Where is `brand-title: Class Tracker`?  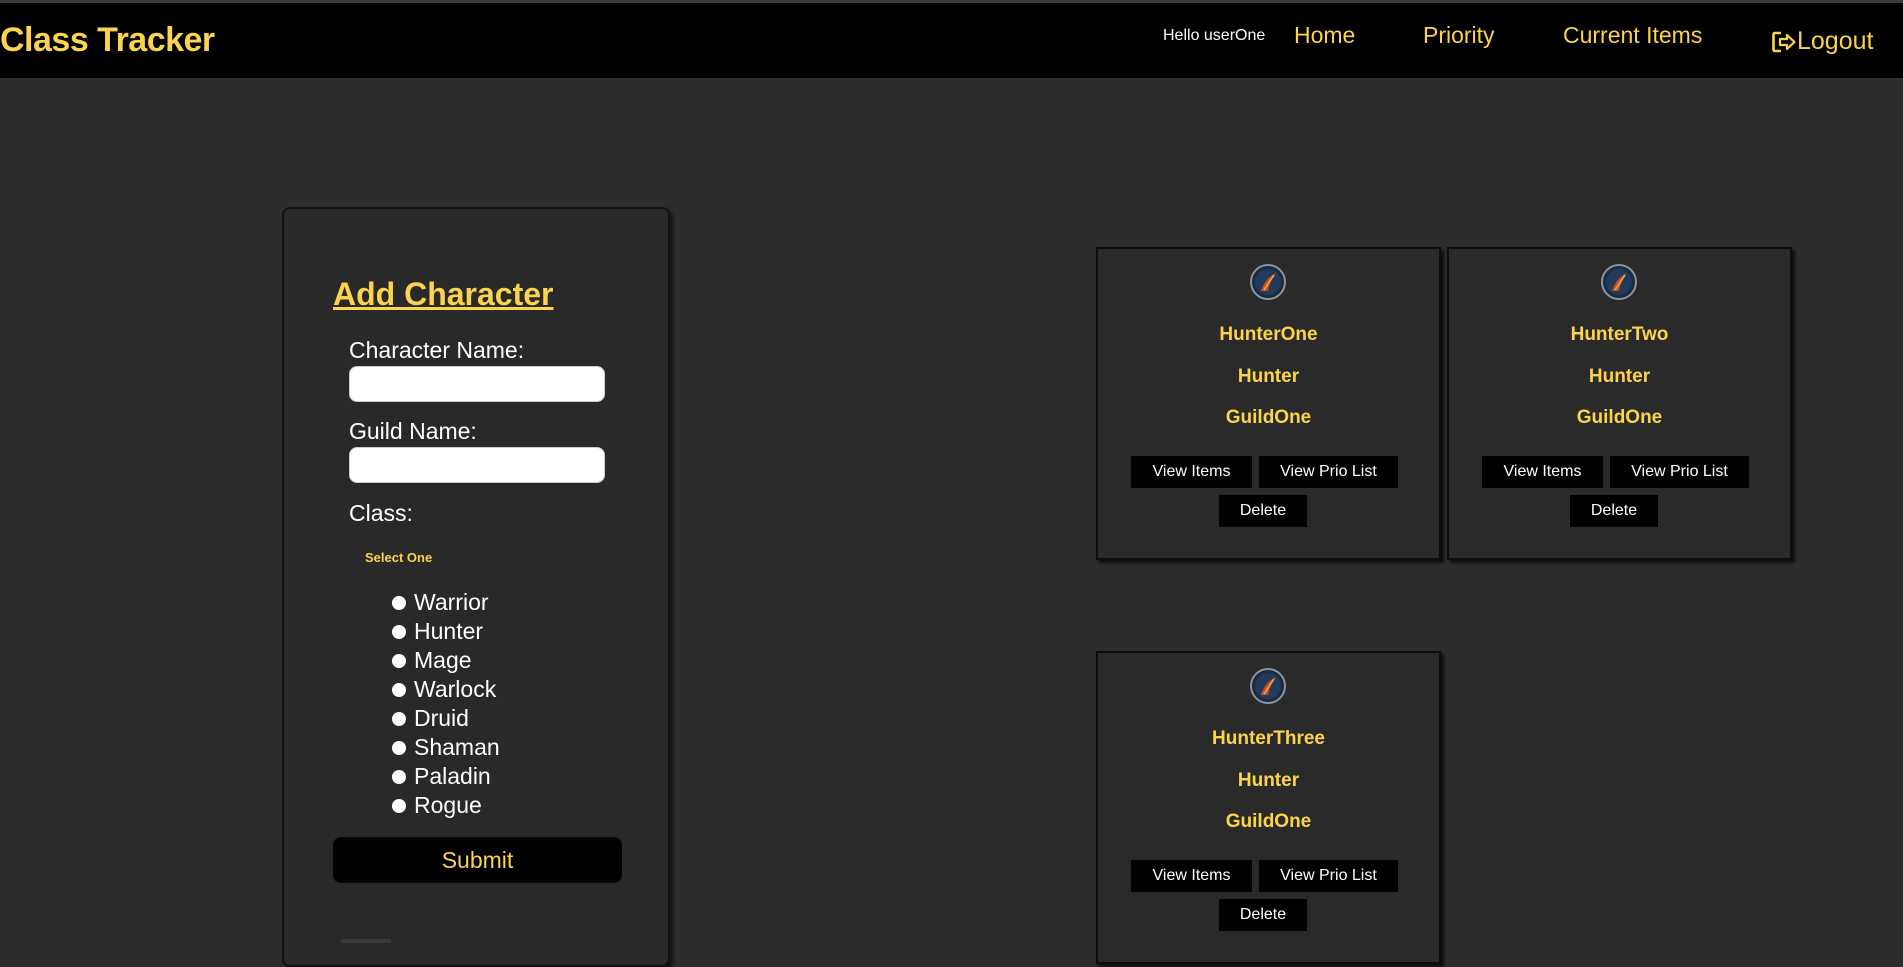 brand-title: Class Tracker is located at coordinates (107, 40).